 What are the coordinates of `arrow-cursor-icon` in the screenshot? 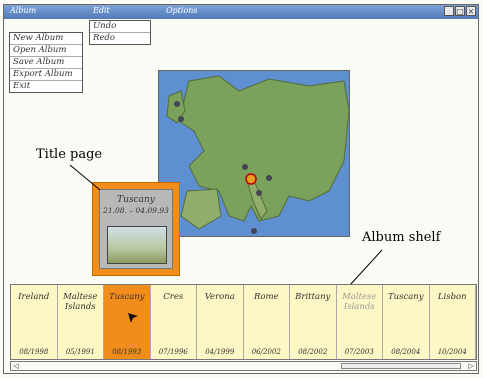 It's located at (133, 318).